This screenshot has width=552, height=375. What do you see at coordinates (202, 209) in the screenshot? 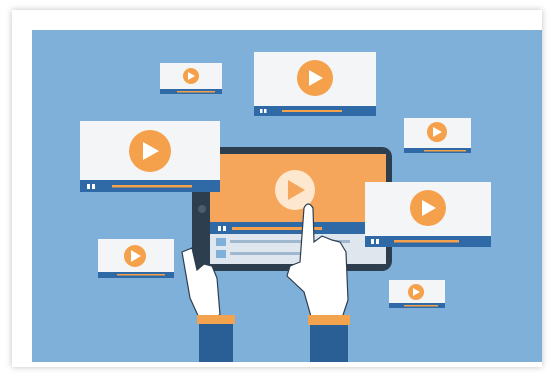
I see `tablet-button` at bounding box center [202, 209].